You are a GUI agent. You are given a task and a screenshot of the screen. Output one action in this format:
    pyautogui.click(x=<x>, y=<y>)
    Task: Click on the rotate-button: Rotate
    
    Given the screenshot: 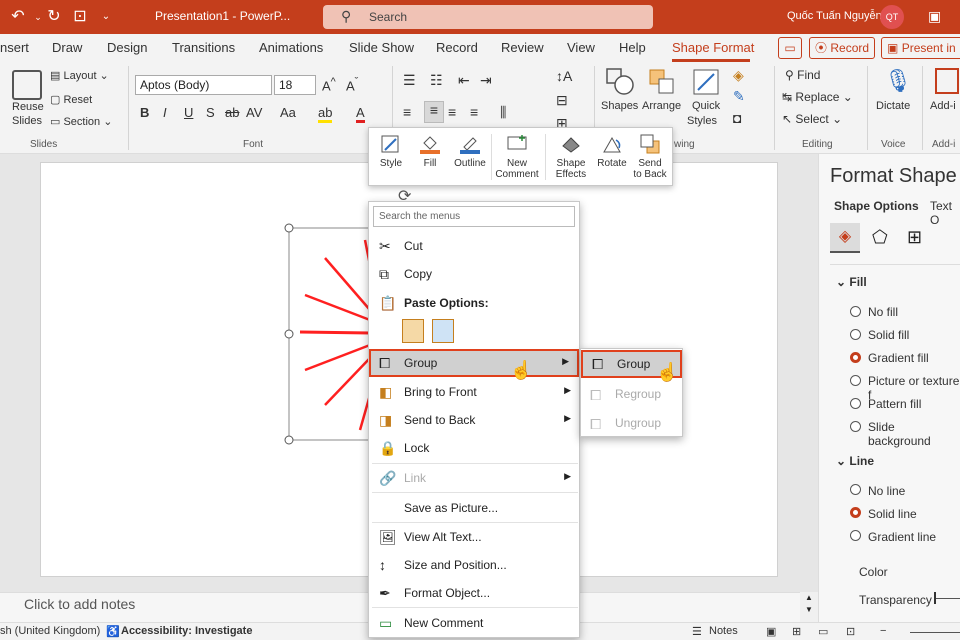 What is the action you would take?
    pyautogui.click(x=612, y=151)
    